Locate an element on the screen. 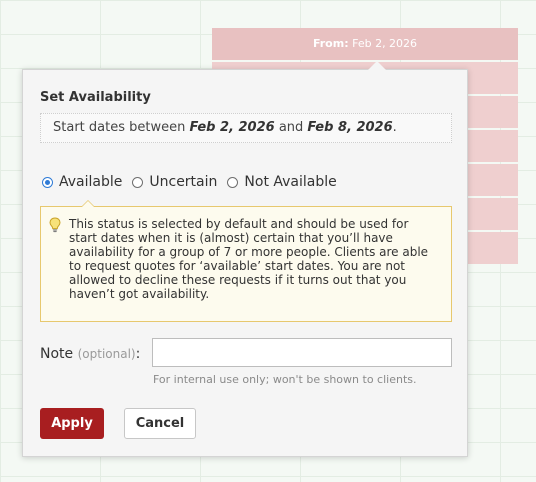 This screenshot has height=482, width=536. radio-available-label: Available is located at coordinates (90, 182).